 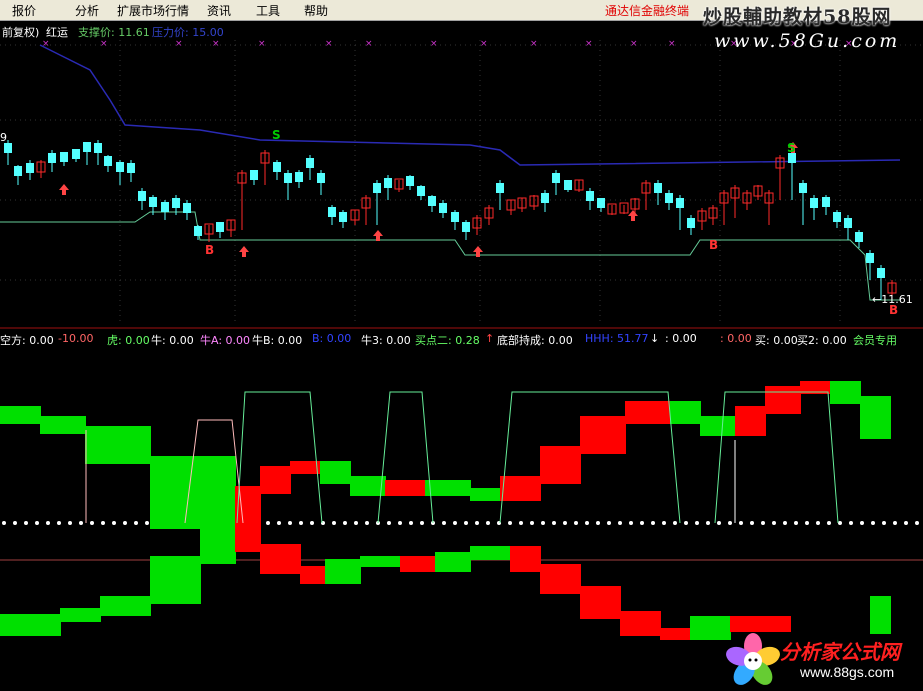 What do you see at coordinates (681, 338) in the screenshot?
I see `indicator-value-13: : 0.00` at bounding box center [681, 338].